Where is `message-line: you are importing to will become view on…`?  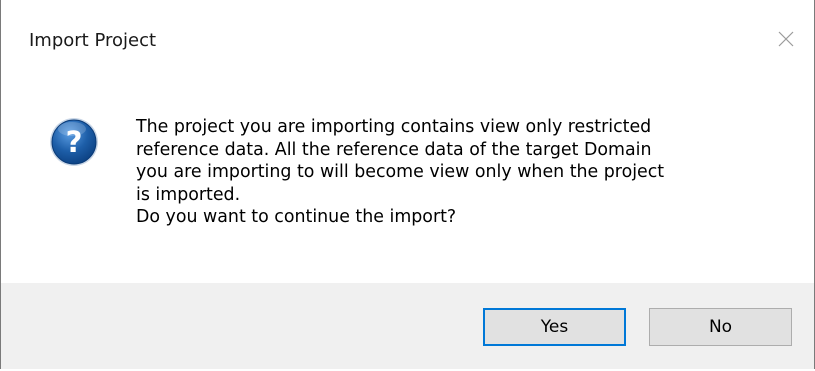
message-line: you are importing to will become view on… is located at coordinates (400, 172).